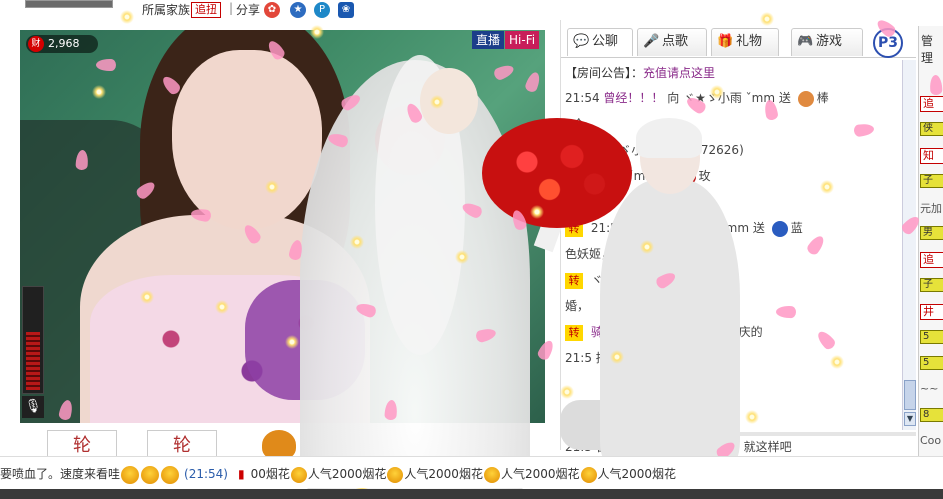 The height and width of the screenshot is (499, 943). Describe the element at coordinates (449, 101) in the screenshot. I see `bride-head` at that location.